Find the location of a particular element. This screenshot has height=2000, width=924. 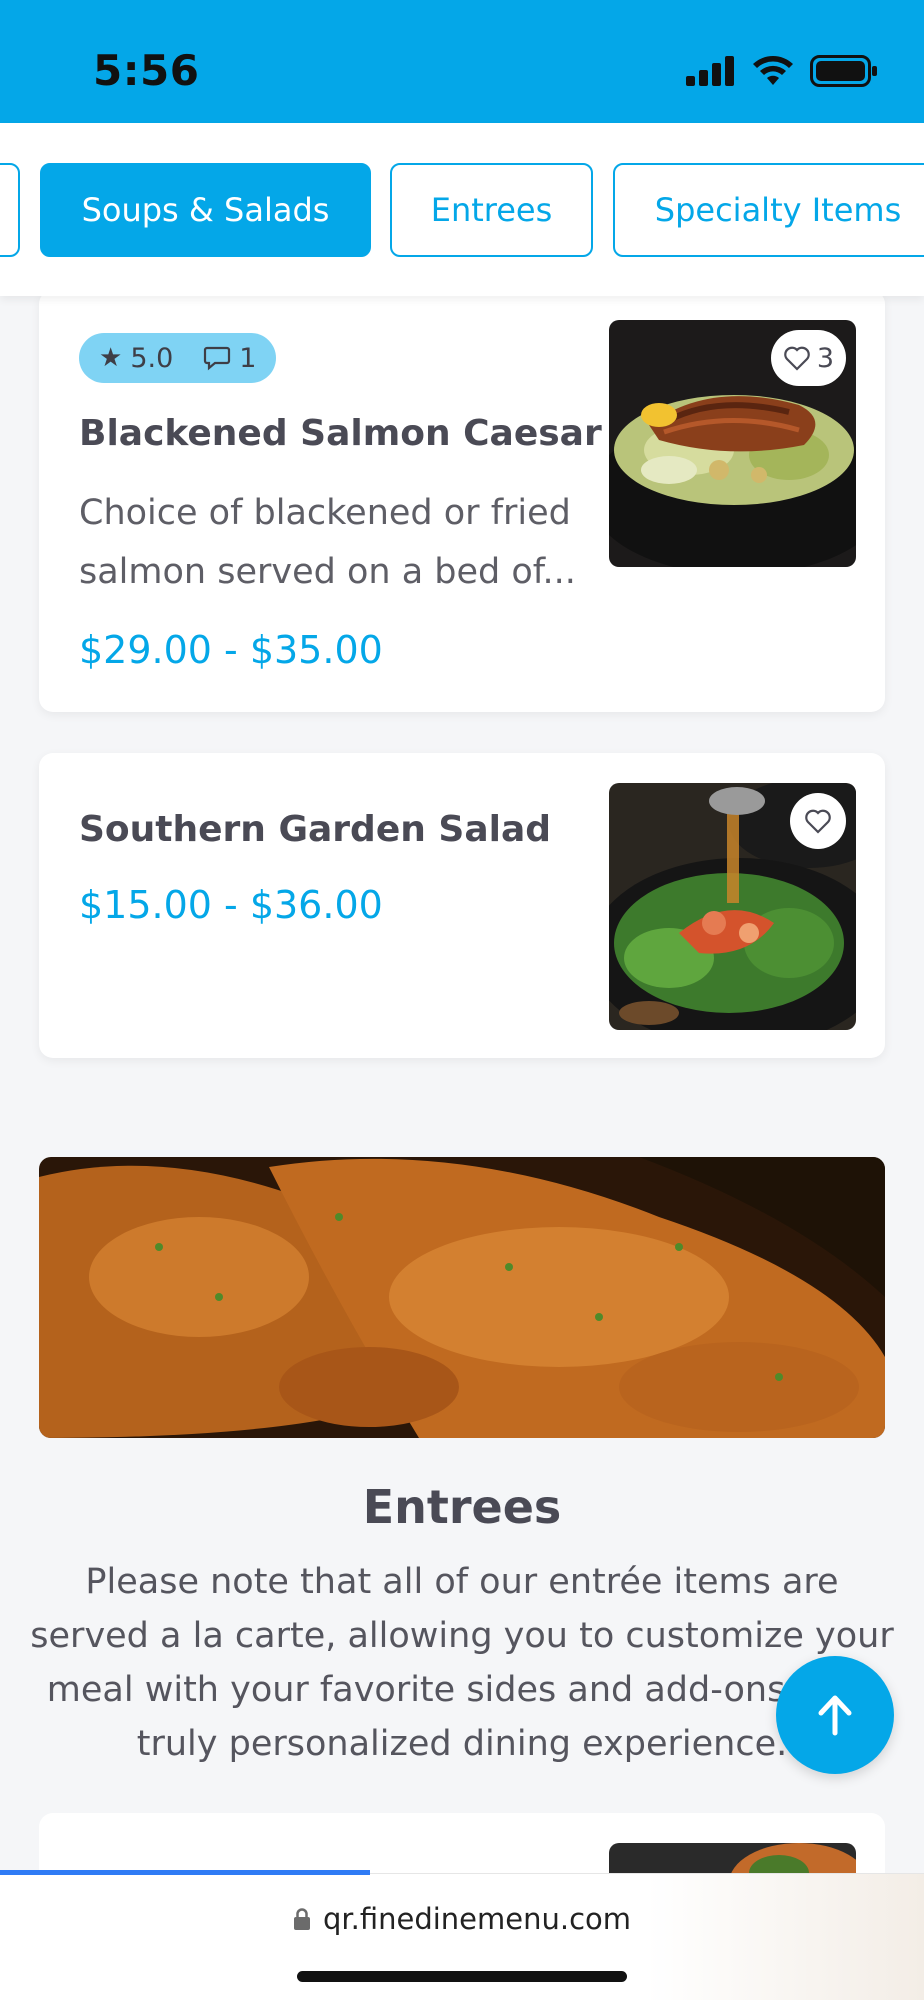

star-icon: ★ is located at coordinates (111, 358).